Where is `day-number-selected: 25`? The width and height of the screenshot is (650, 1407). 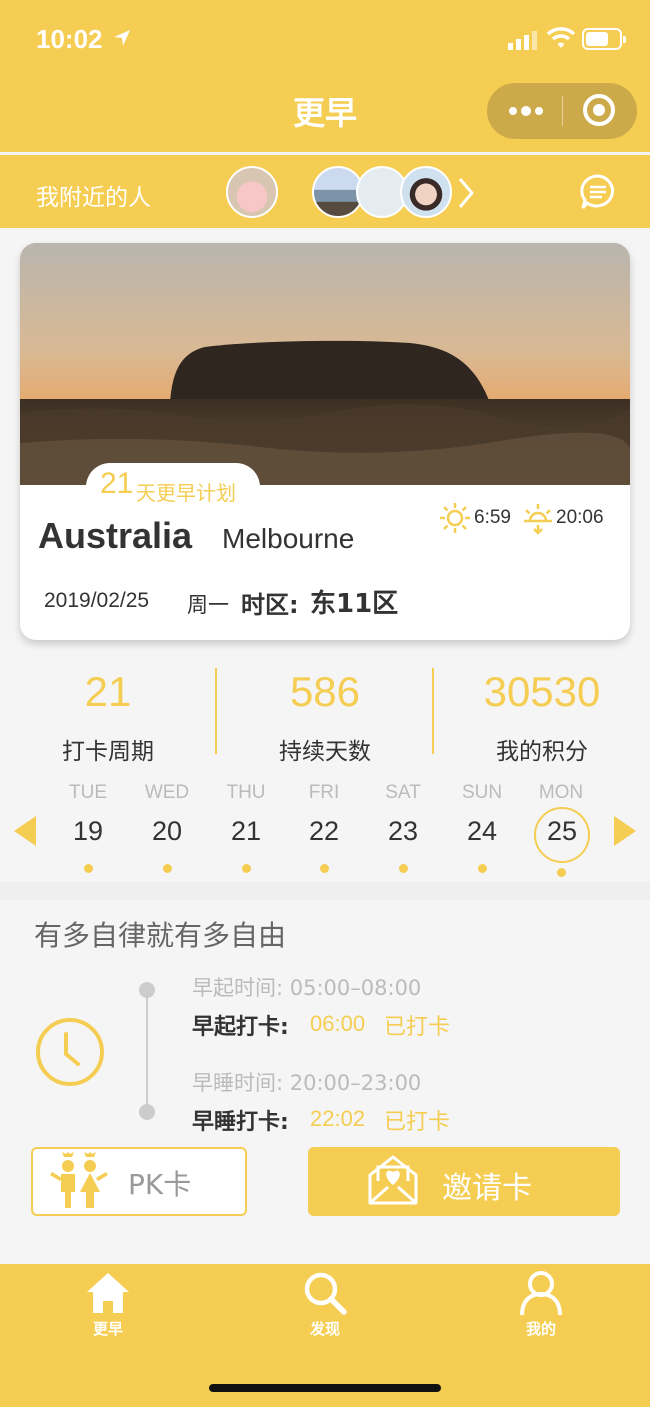 day-number-selected: 25 is located at coordinates (562, 831).